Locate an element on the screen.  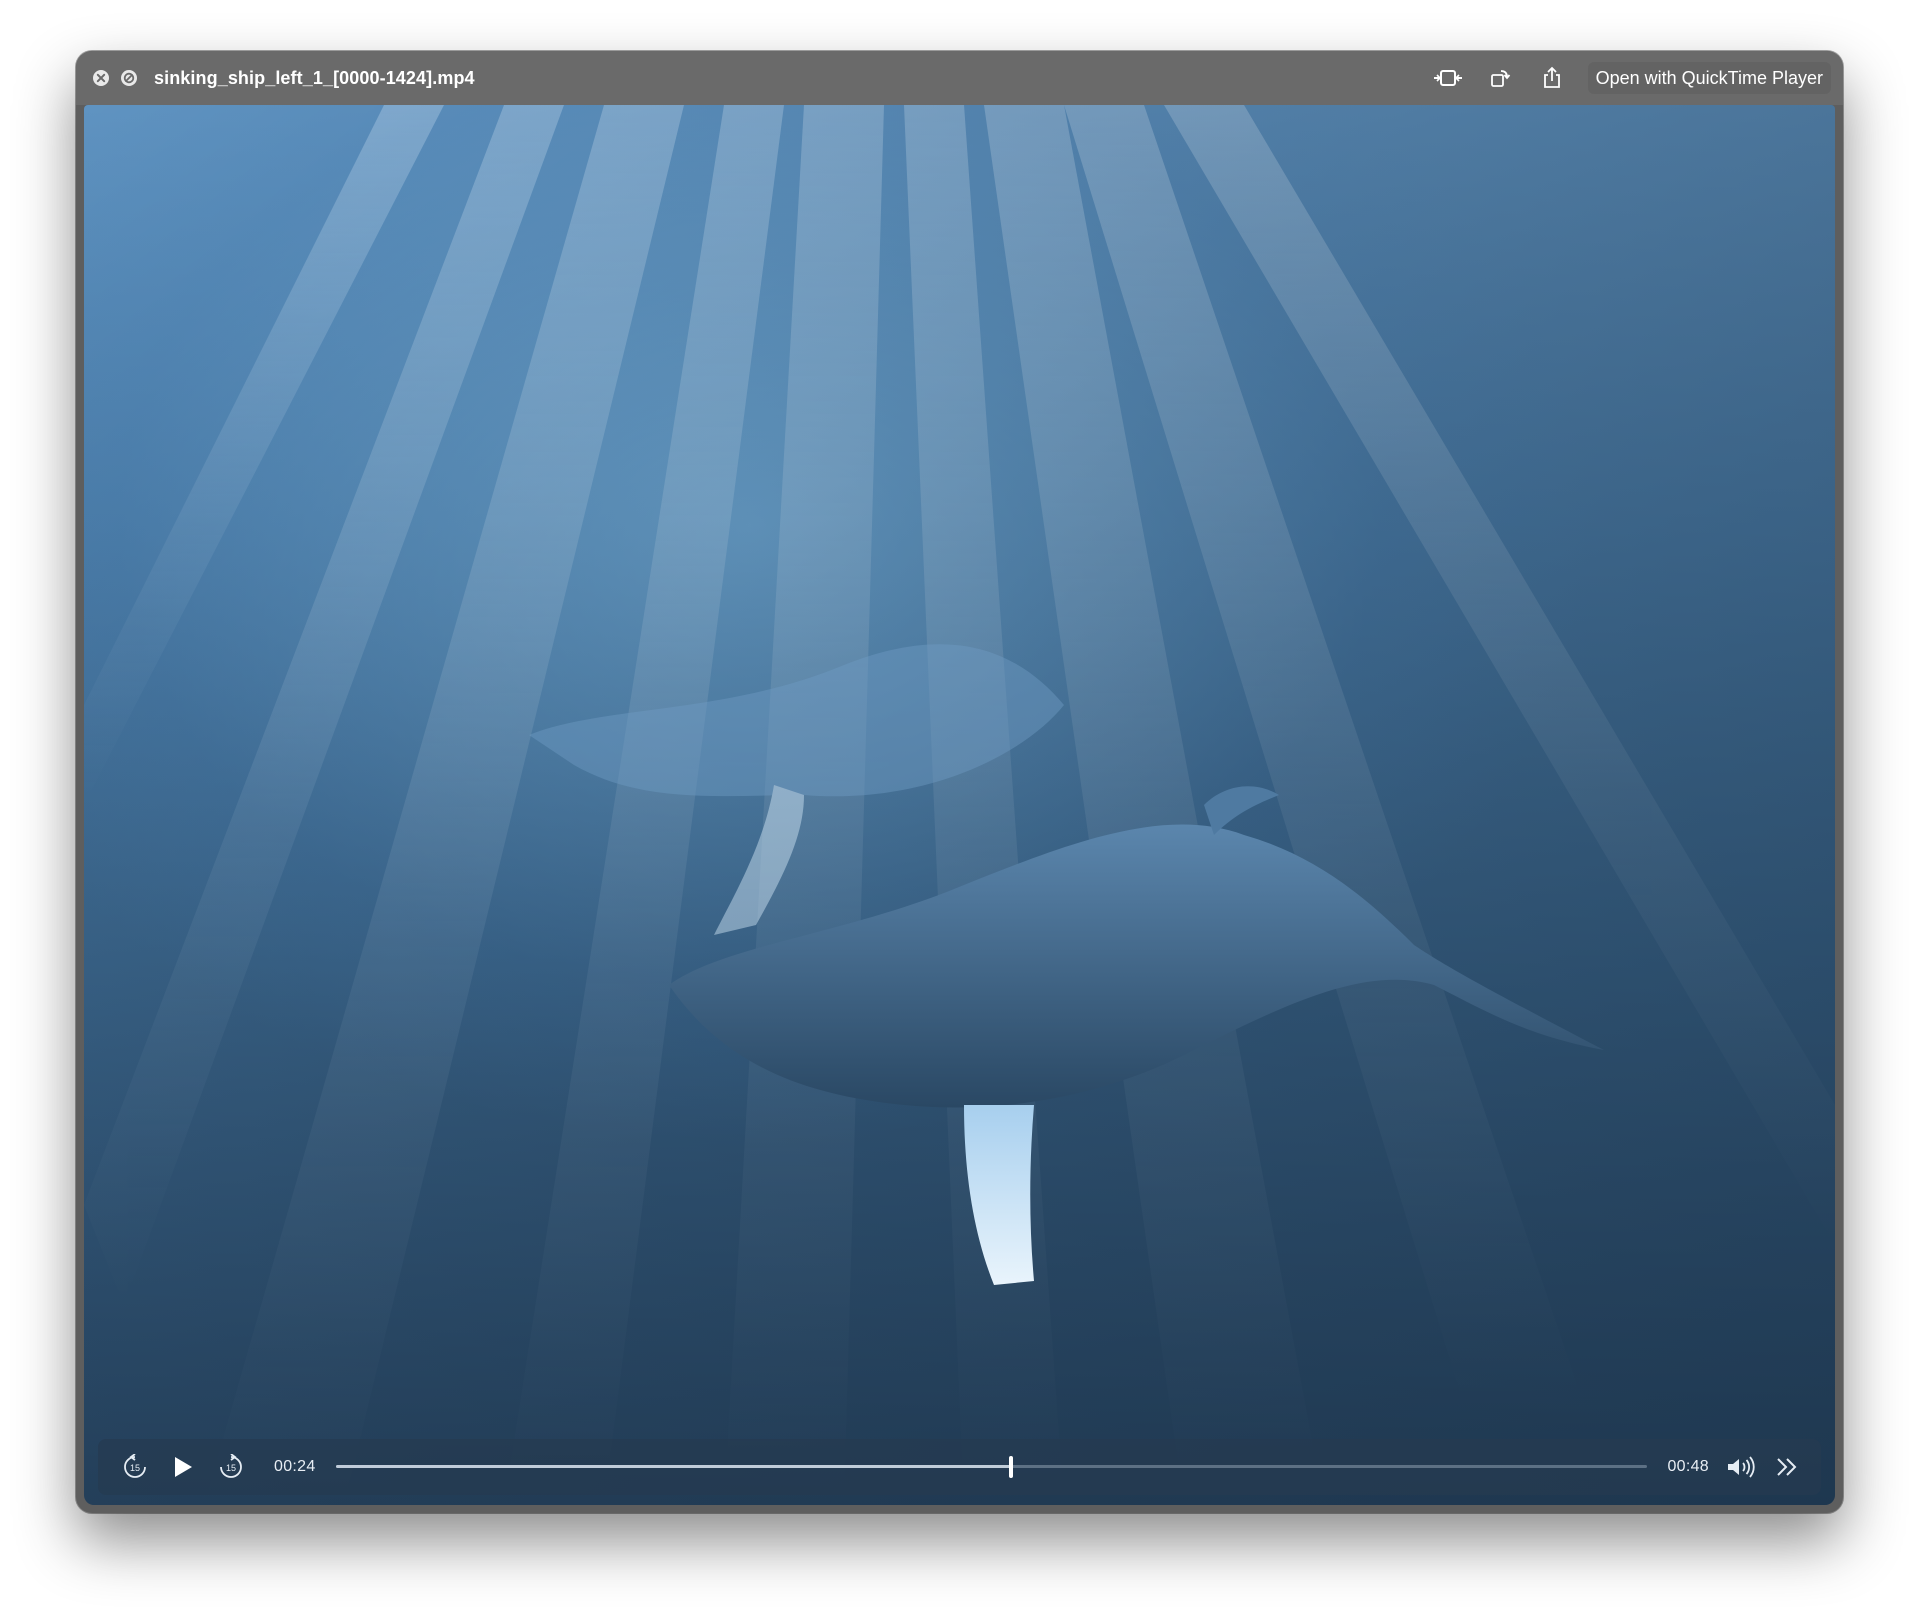
scrubber-fill is located at coordinates (673, 1466).